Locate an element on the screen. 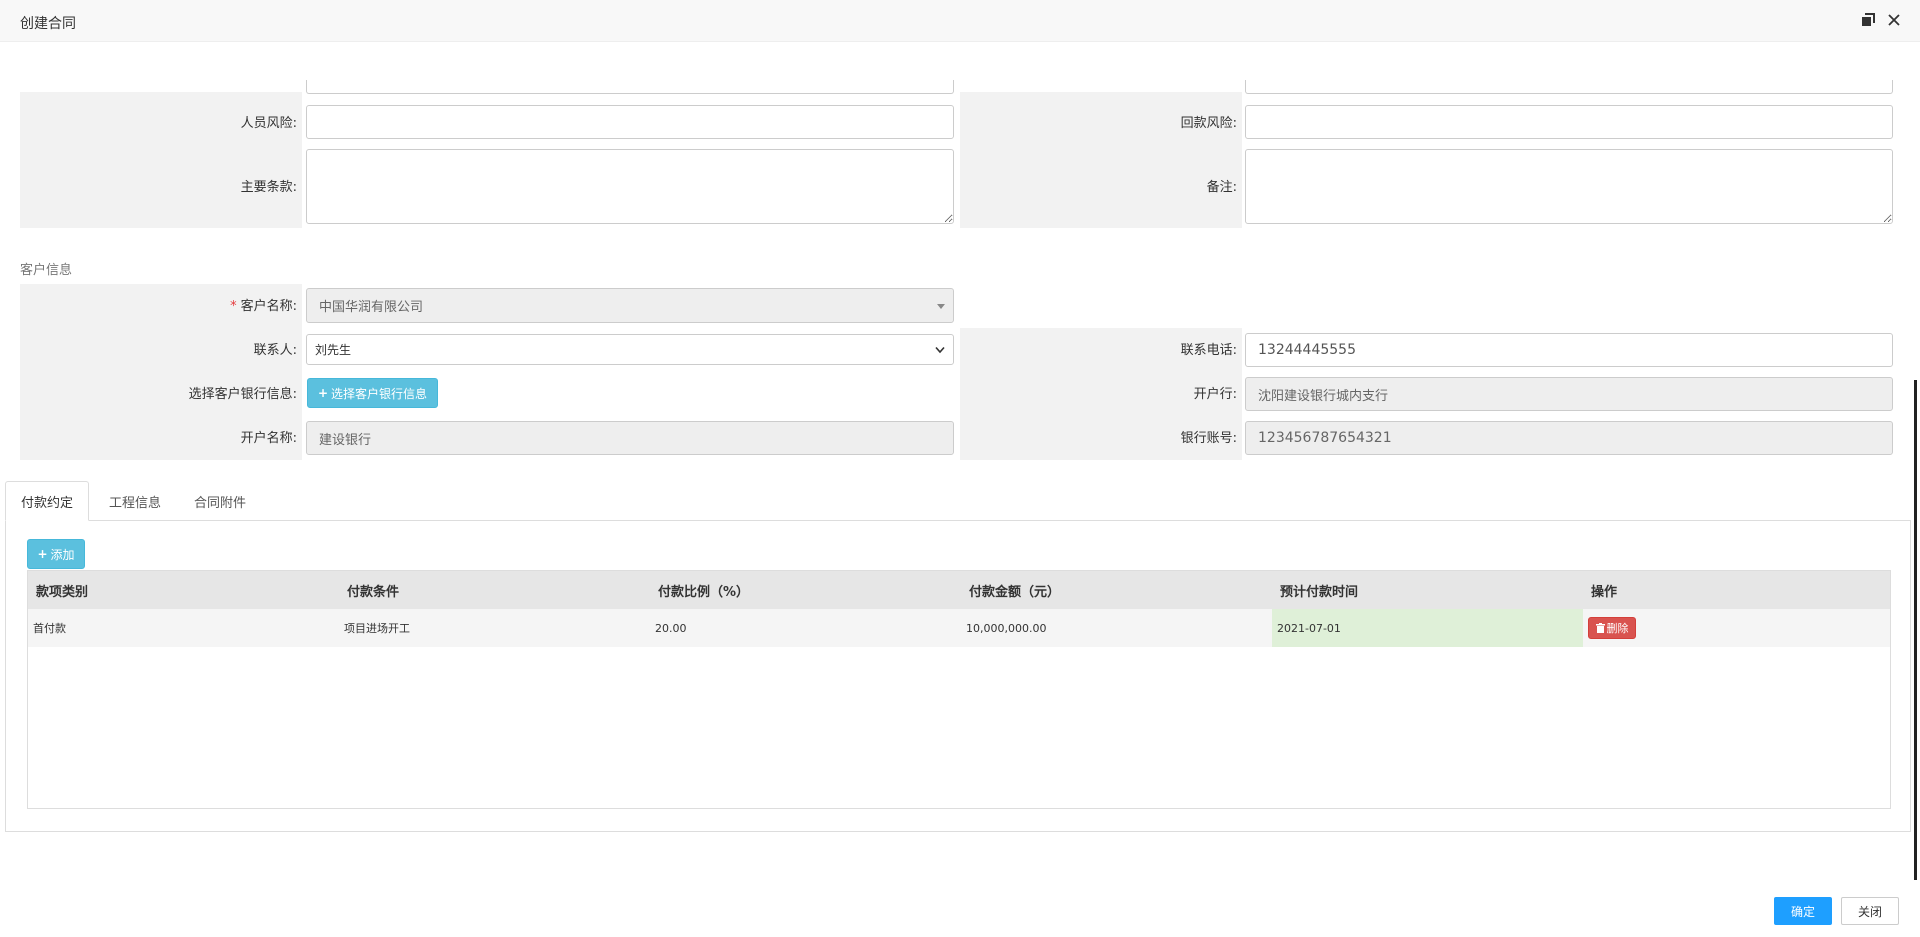 The height and width of the screenshot is (937, 1920). customer-name-label-text: 客户名称: is located at coordinates (268, 306).